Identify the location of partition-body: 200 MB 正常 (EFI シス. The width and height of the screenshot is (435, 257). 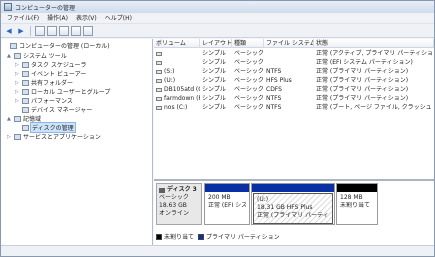
(227, 202).